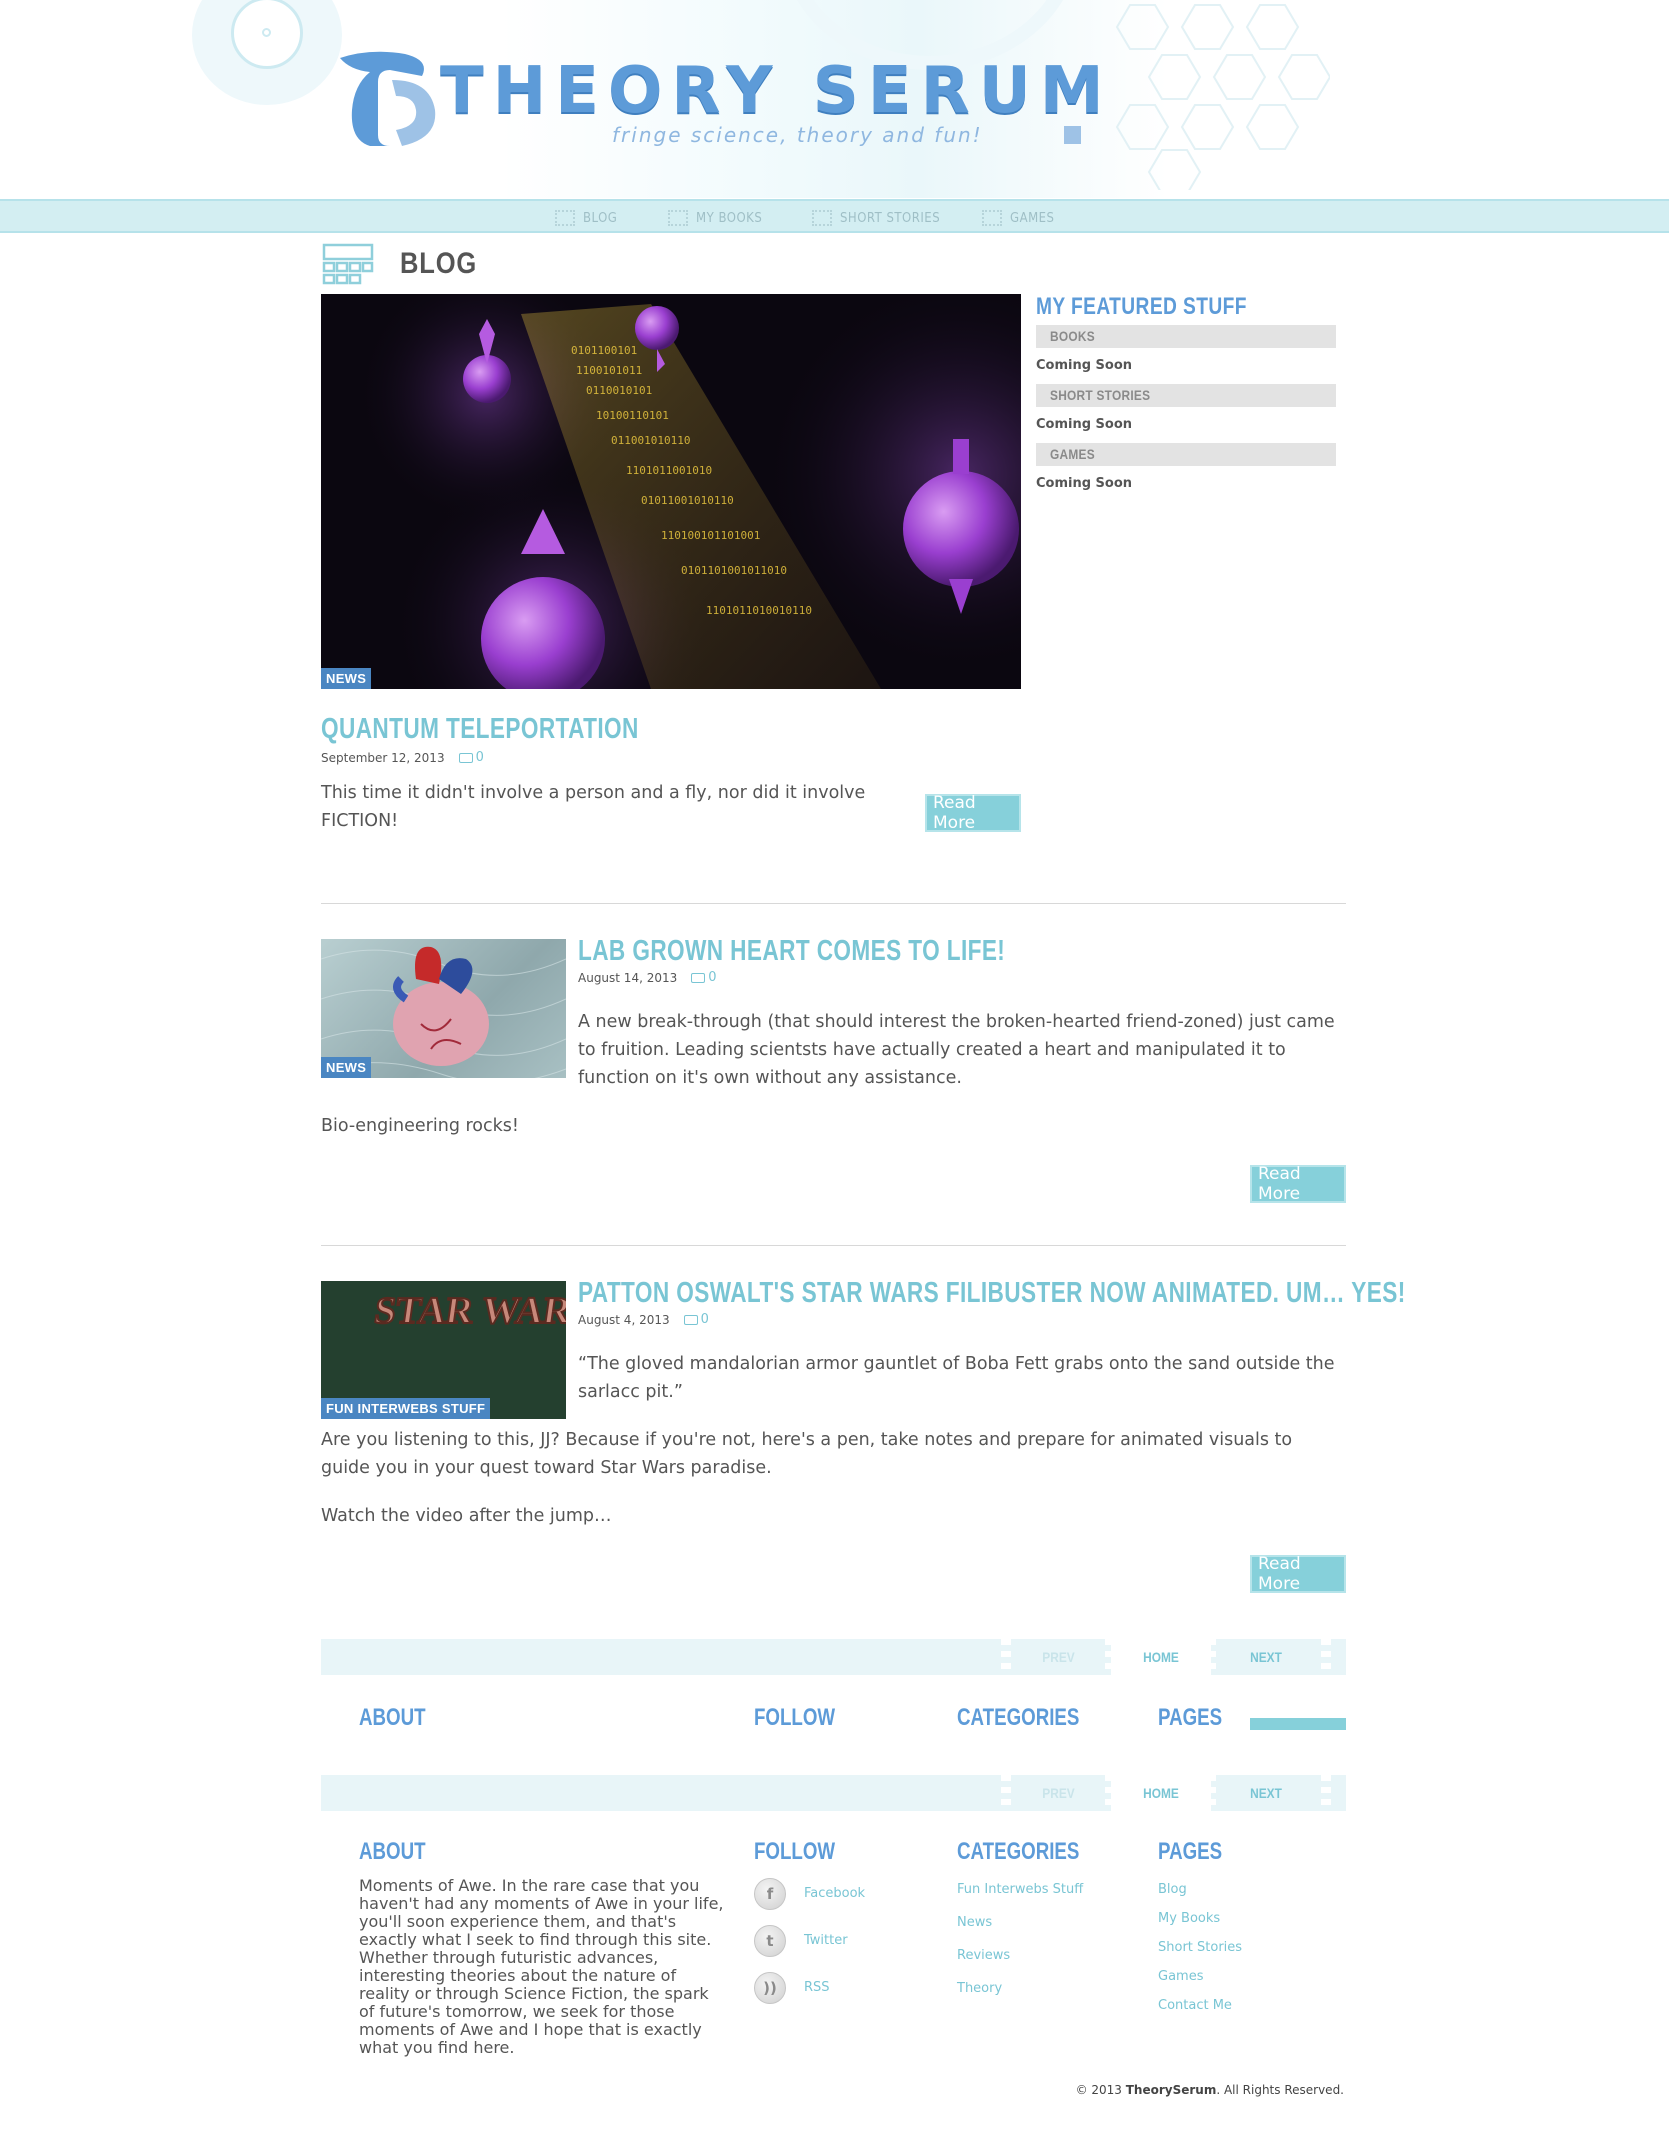 The image size is (1669, 2129). Describe the element at coordinates (791, 951) in the screenshot. I see `post-title: LAB GROWN HEART COMES TO LIFE!` at that location.